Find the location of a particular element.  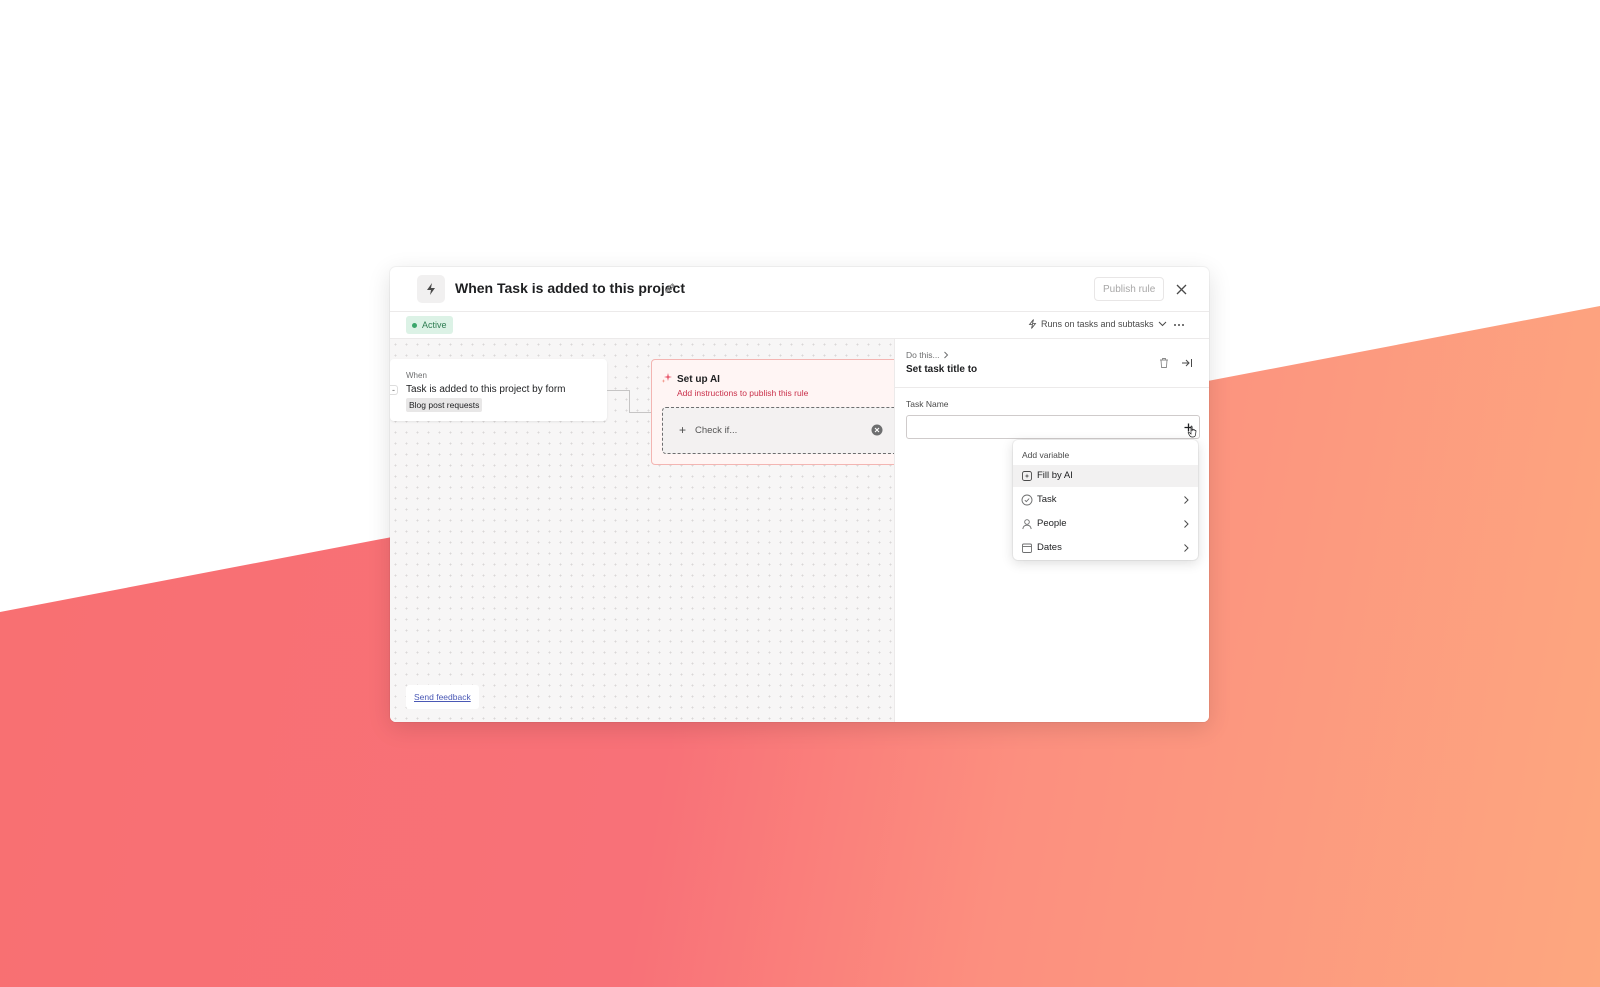

chevron-down-icon is located at coordinates (1162, 324).